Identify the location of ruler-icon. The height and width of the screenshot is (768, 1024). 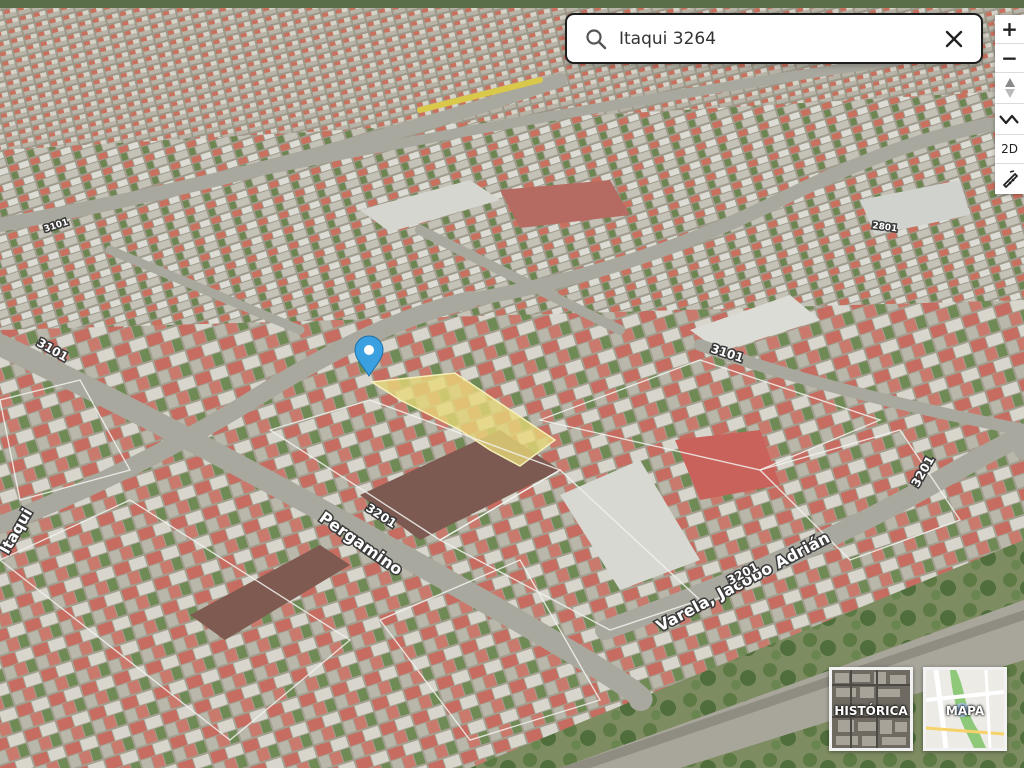
(1010, 179).